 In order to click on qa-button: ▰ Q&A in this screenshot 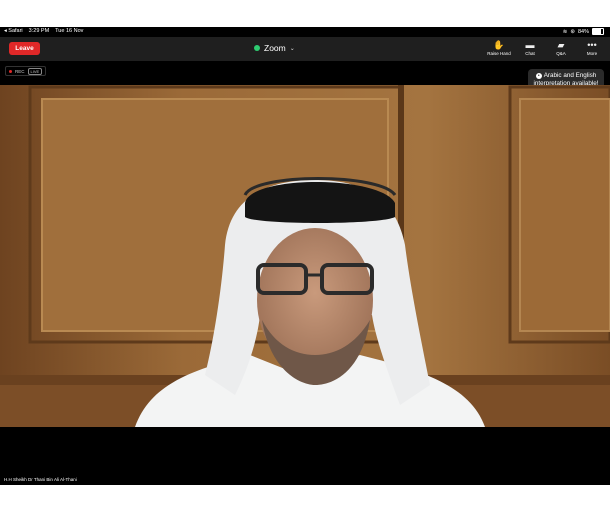, I will do `click(561, 50)`.